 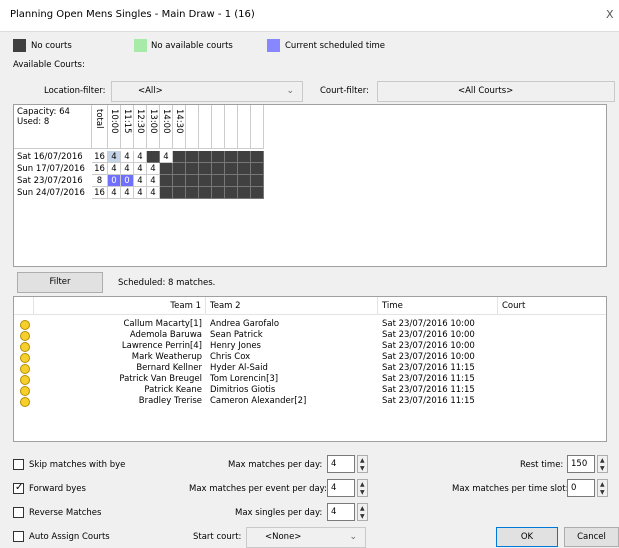 I want to click on max-singles-stepper: ▲ ▼, so click(x=362, y=512).